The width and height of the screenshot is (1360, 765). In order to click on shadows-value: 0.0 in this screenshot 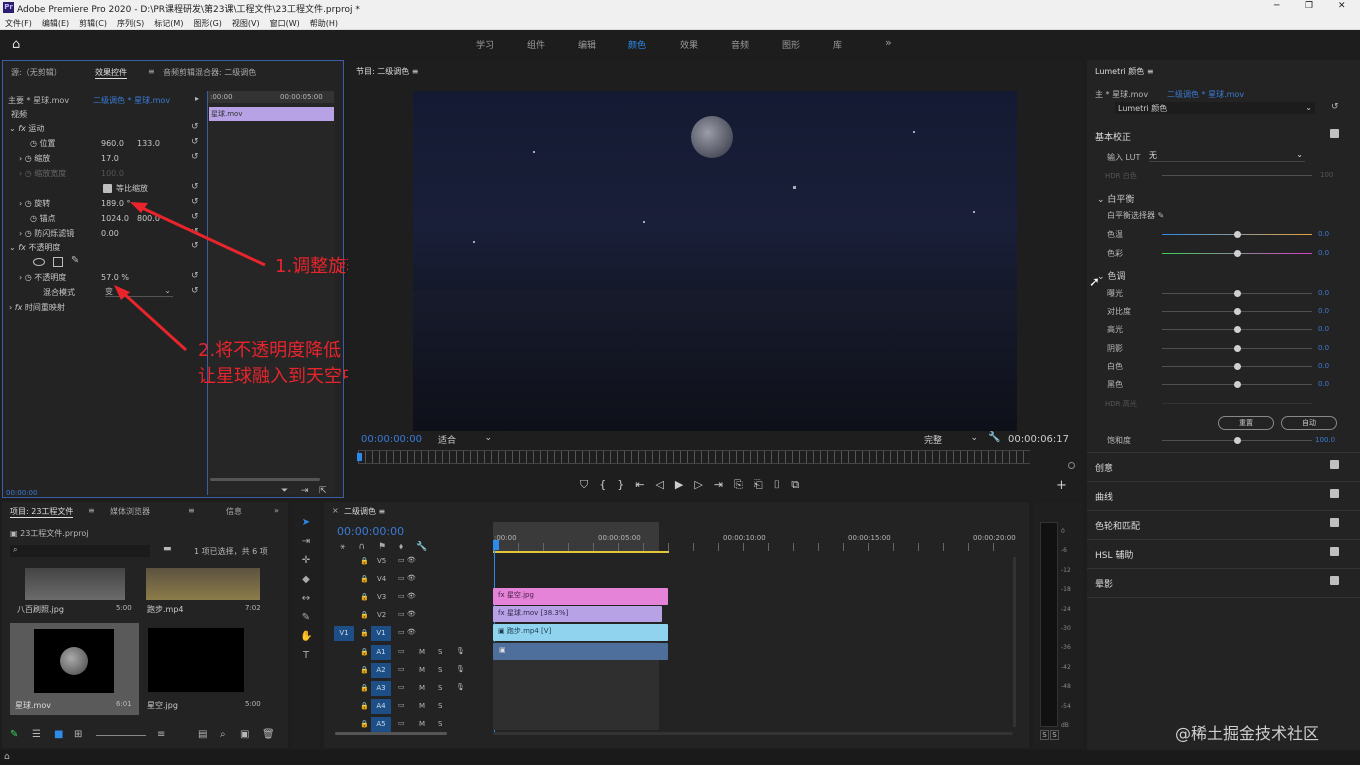, I will do `click(1323, 348)`.